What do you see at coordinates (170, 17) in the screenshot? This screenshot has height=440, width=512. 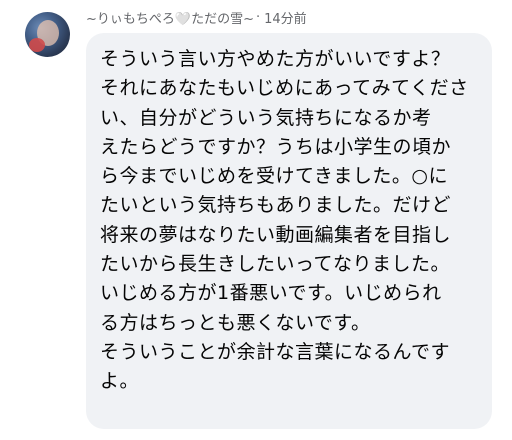 I see `author-name: ~りぃもちぺろ🤍ただの雪~` at bounding box center [170, 17].